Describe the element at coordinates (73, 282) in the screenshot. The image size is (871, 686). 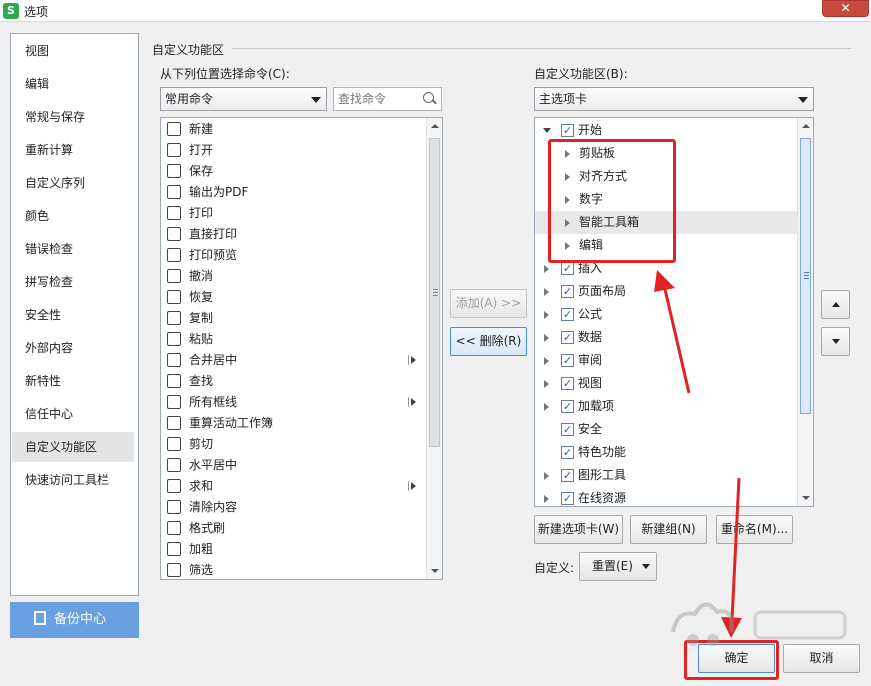
I see `sidebar-item: 拼写检查` at that location.